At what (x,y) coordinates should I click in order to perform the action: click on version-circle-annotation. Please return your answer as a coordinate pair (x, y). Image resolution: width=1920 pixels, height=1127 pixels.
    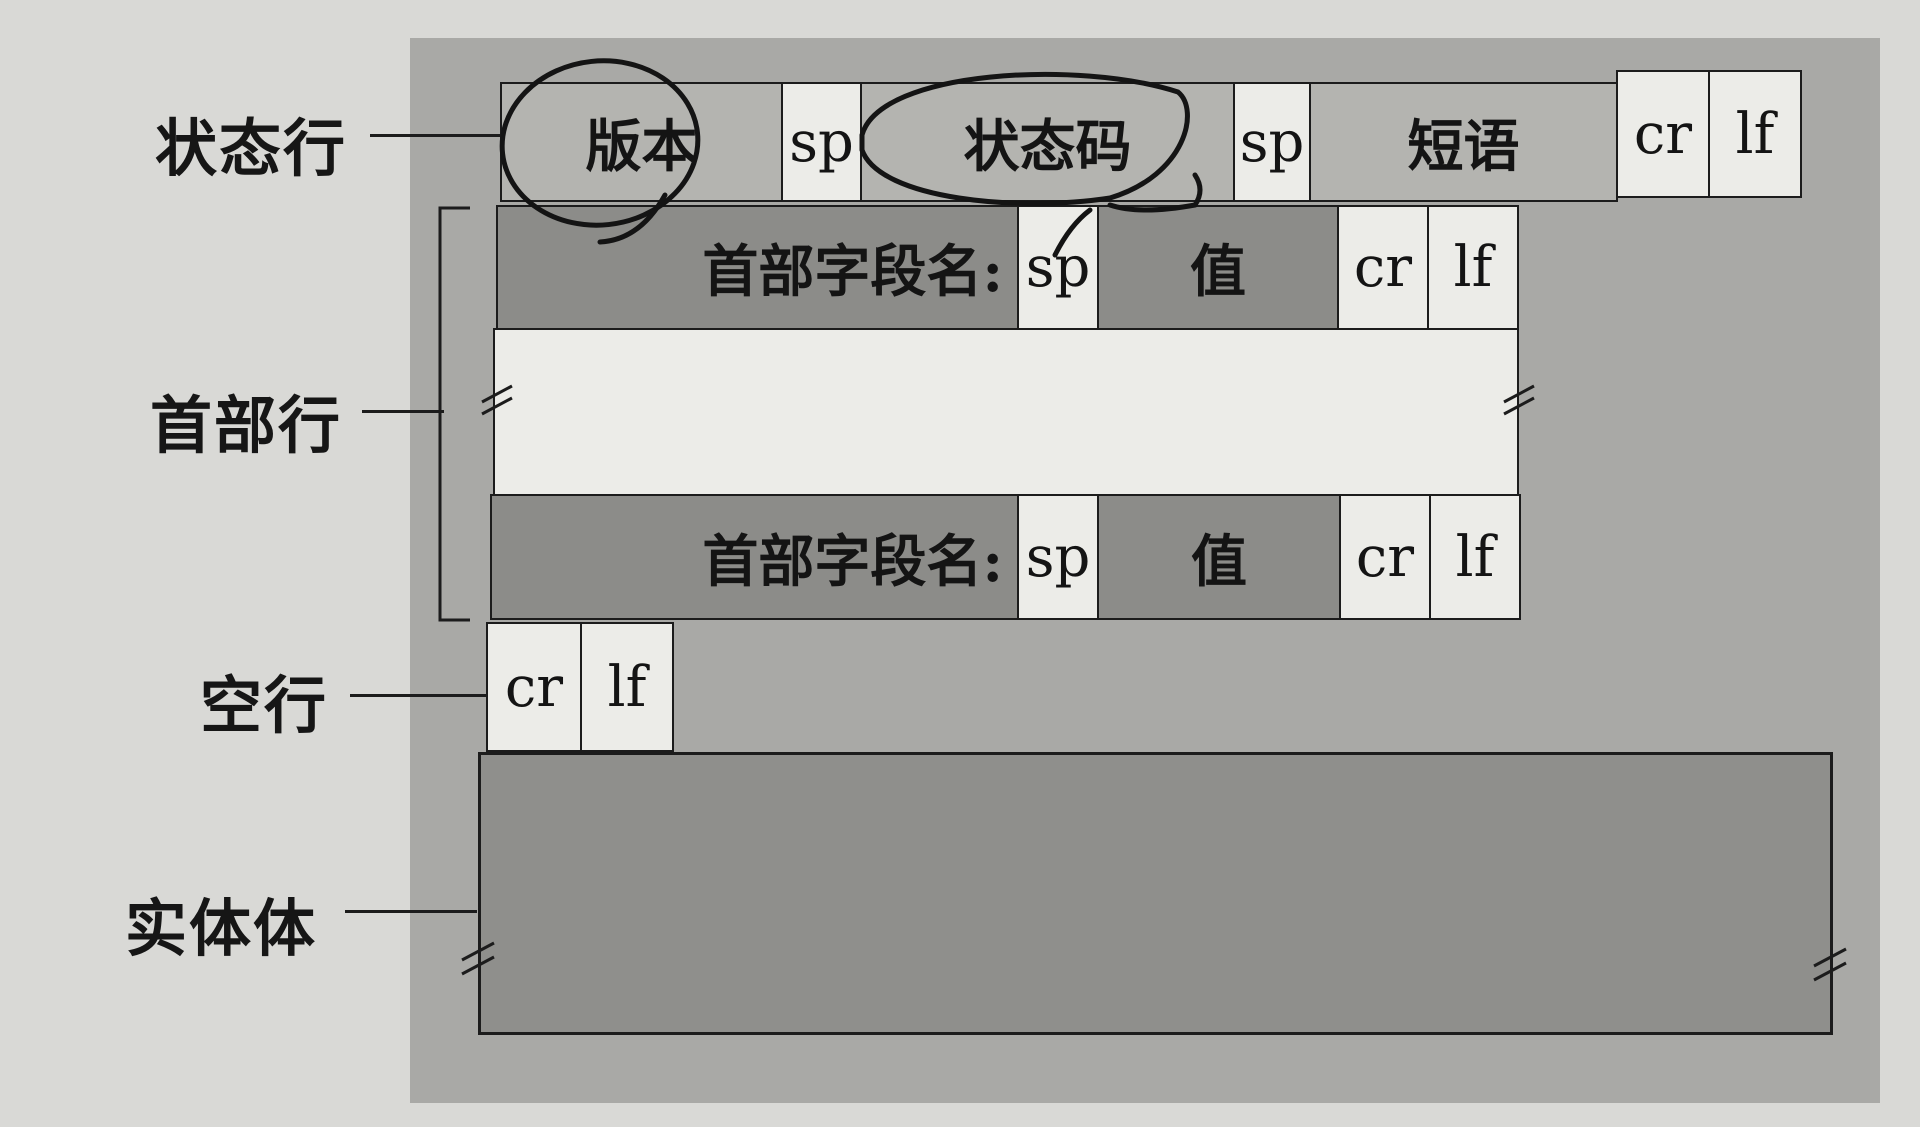
    Looking at the image, I should click on (600, 151).